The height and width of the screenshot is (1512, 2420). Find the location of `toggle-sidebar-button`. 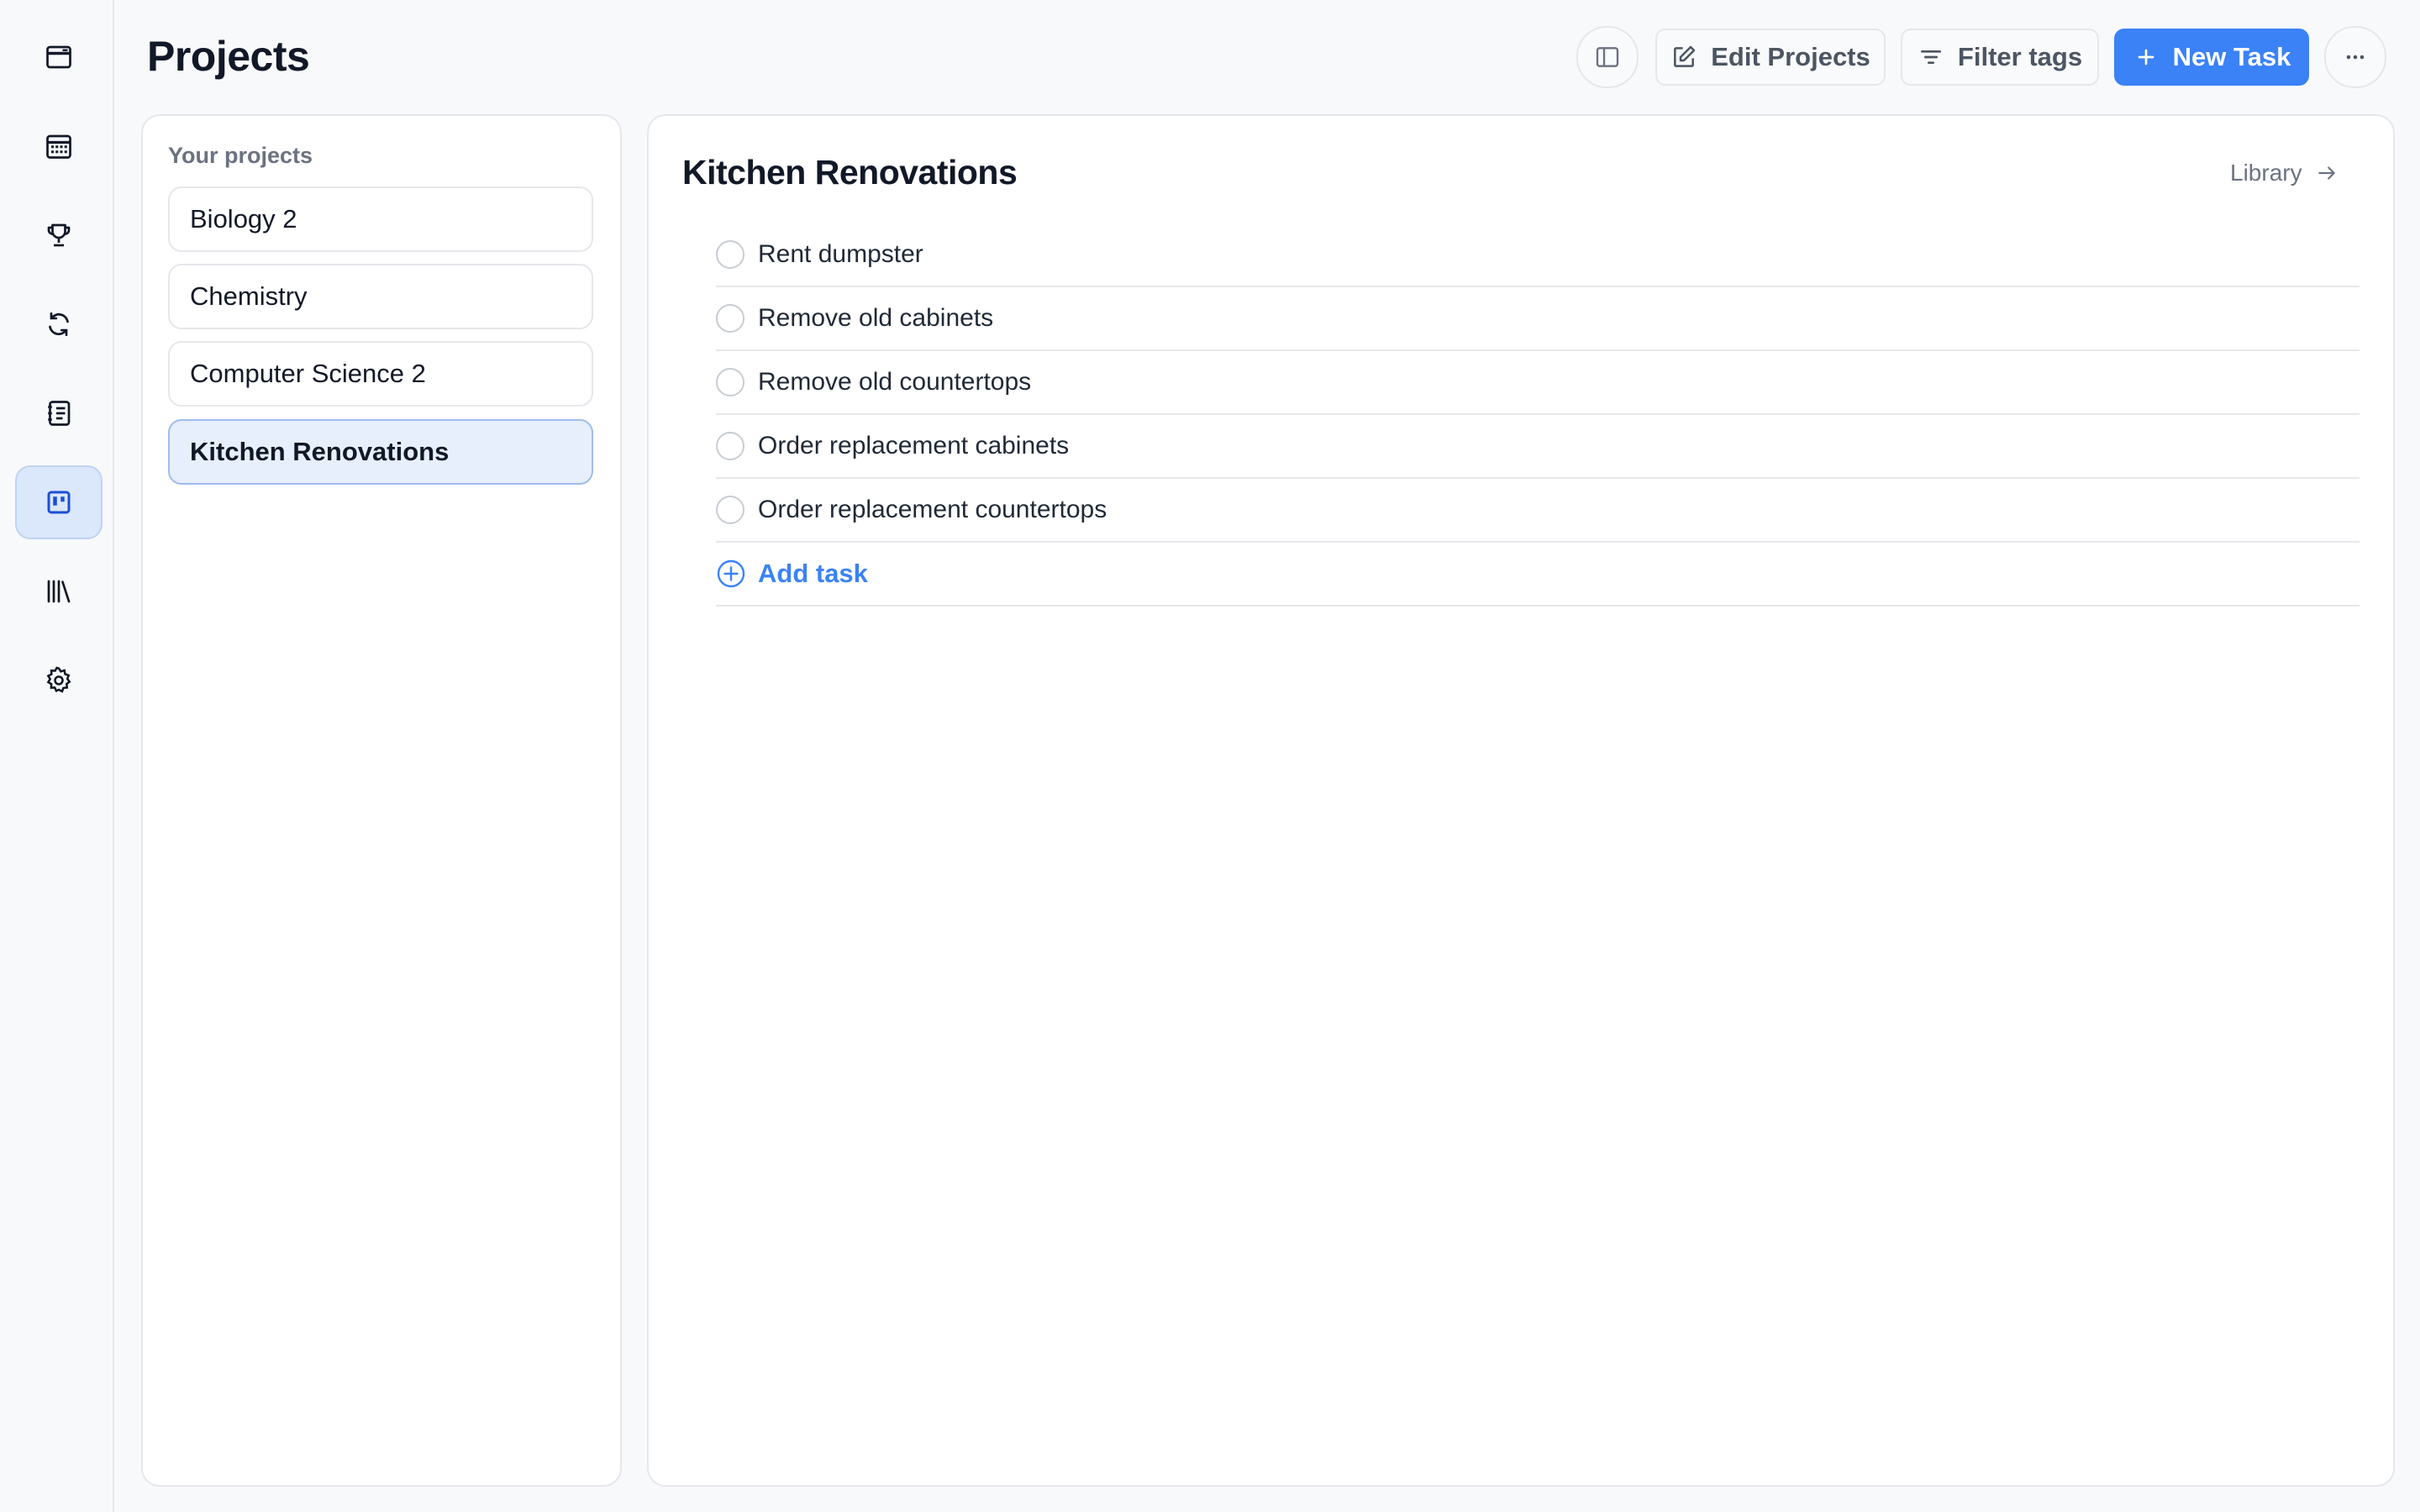

toggle-sidebar-button is located at coordinates (1607, 57).